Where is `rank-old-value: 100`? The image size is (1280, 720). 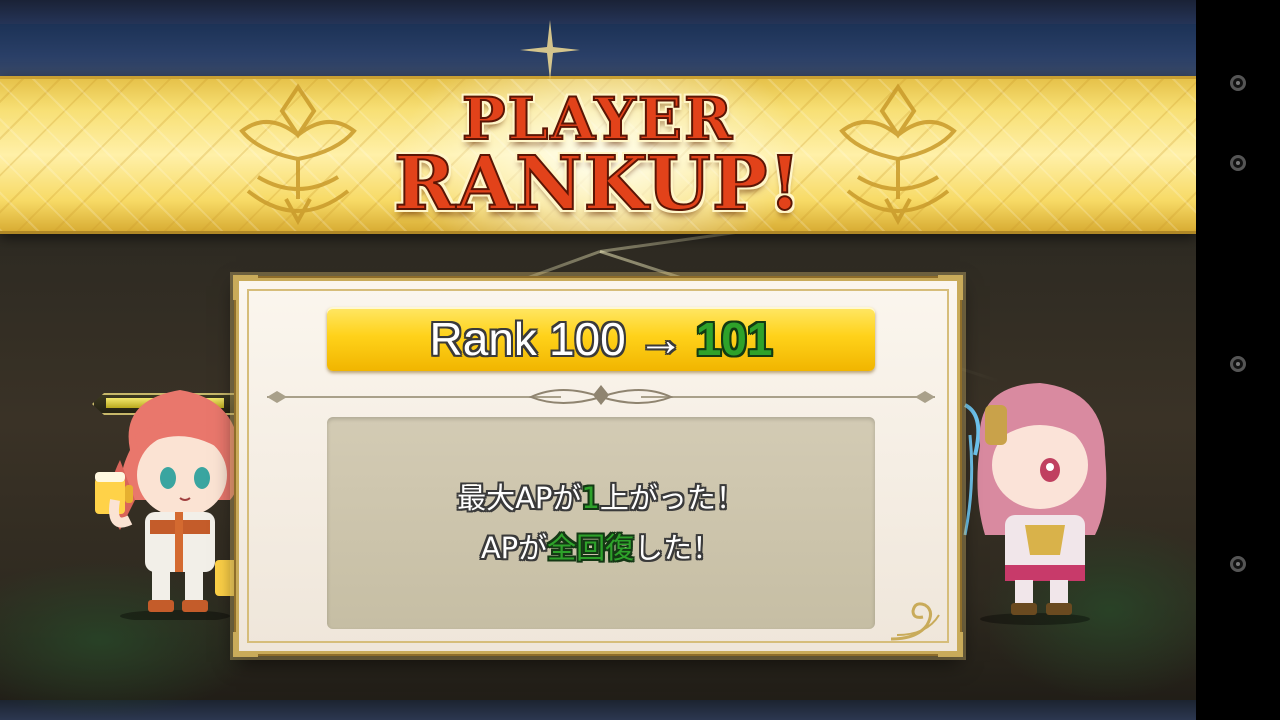 rank-old-value: 100 is located at coordinates (587, 339).